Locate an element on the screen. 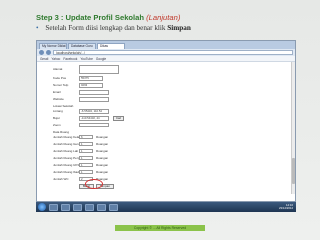  form-row: Lintang -6.55432, 110.54 is located at coordinates (174, 111).